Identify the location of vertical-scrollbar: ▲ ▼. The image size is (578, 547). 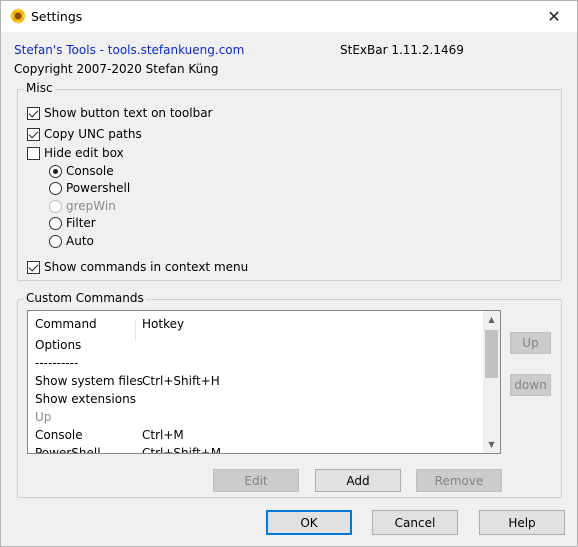
(491, 382).